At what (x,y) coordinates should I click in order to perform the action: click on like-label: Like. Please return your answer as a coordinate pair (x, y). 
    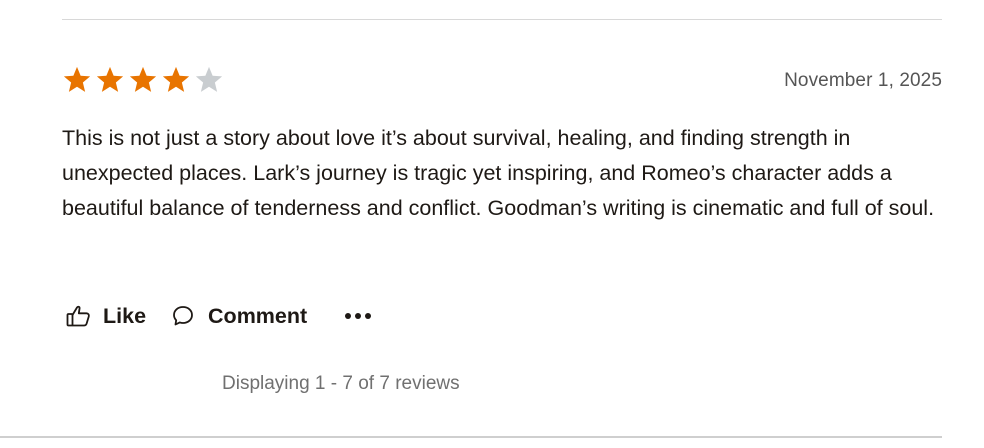
    Looking at the image, I should click on (125, 315).